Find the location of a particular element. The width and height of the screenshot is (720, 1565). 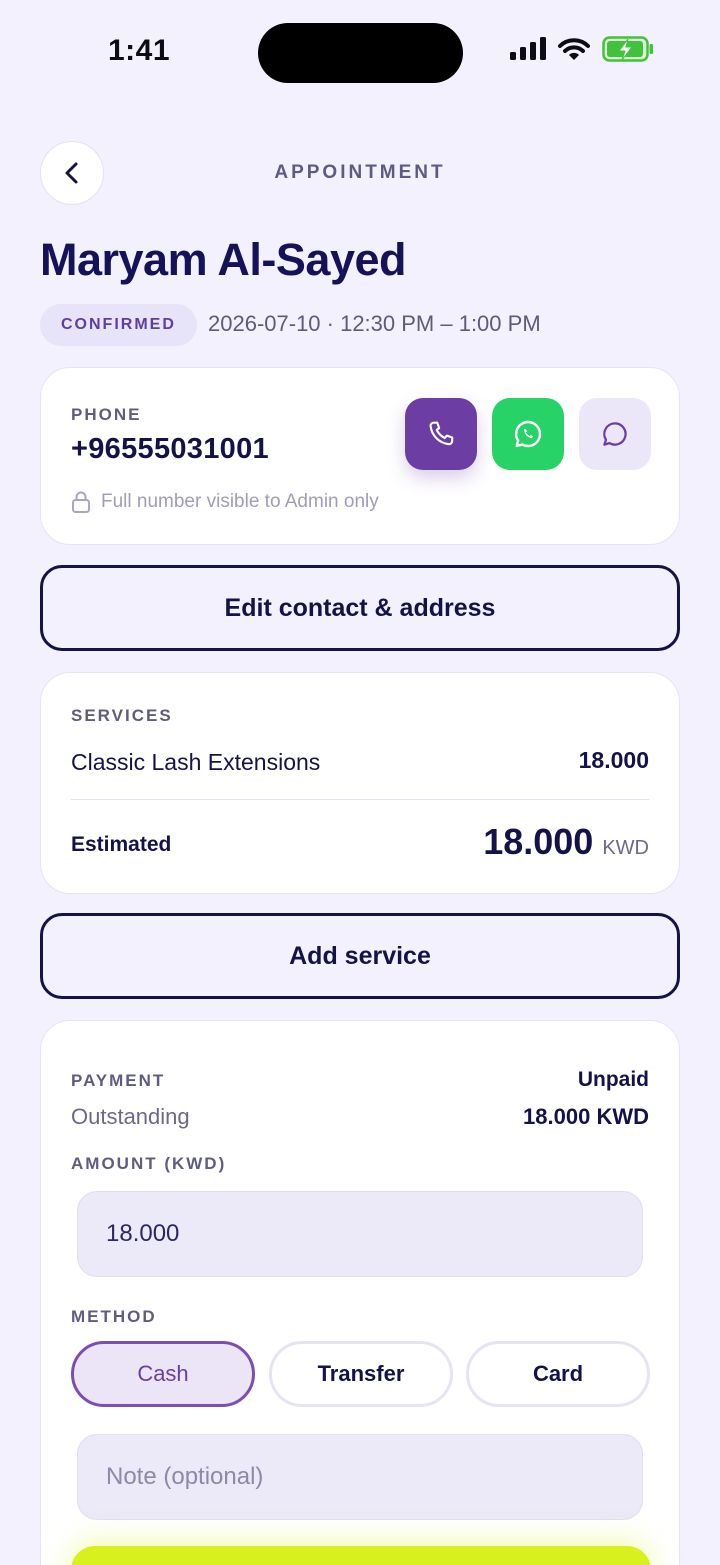

status-icons is located at coordinates (582, 51).